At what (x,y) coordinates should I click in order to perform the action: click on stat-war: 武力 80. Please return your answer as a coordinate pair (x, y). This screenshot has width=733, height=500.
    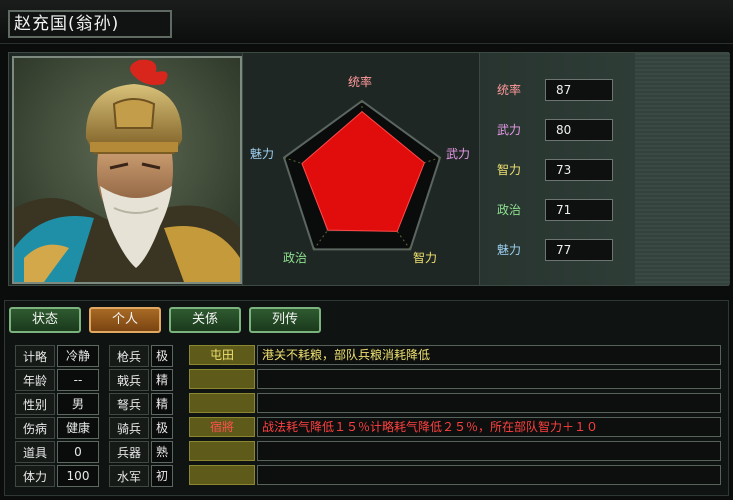
    Looking at the image, I should click on (562, 130).